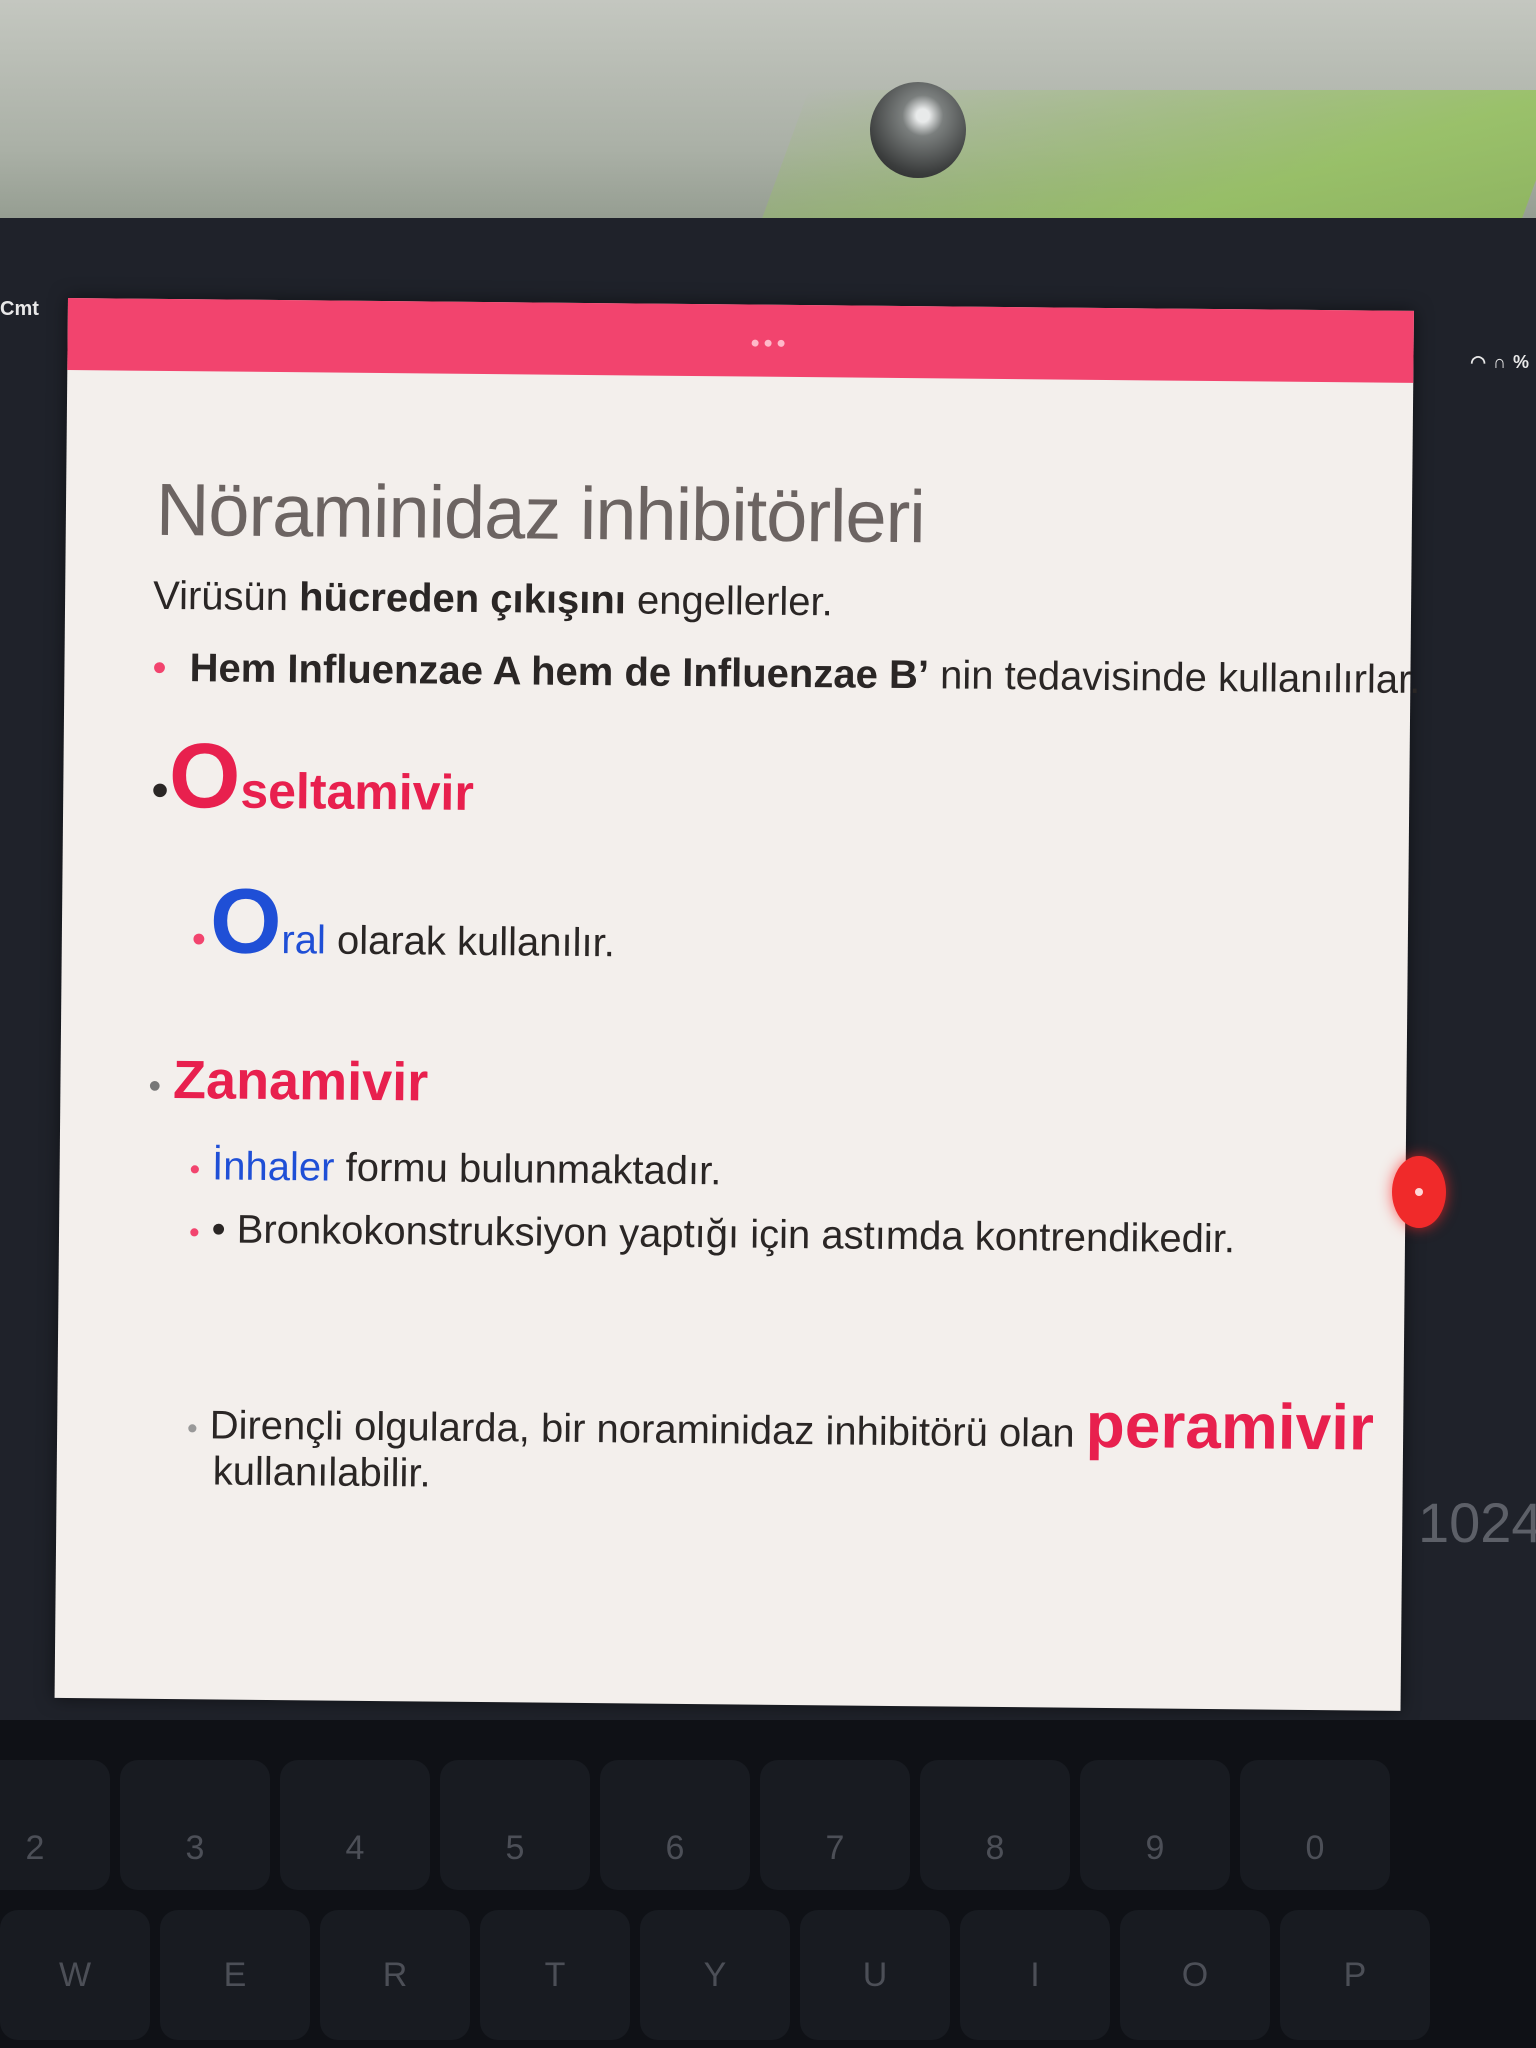  What do you see at coordinates (675, 1825) in the screenshot?
I see `key-6: 6` at bounding box center [675, 1825].